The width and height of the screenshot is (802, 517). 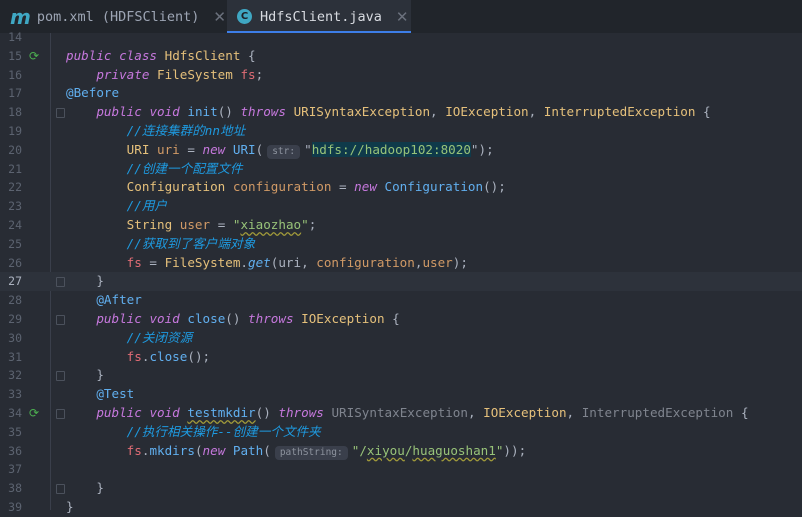 I want to click on line-number: 30, so click(x=11, y=338).